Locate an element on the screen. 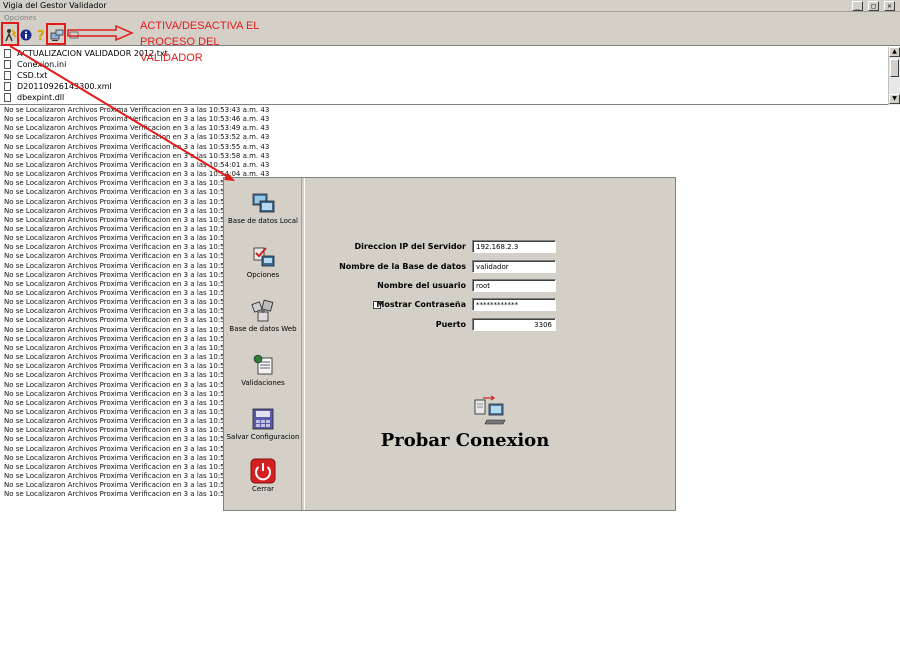 The image size is (900, 672). list-item: Conexion.ini is located at coordinates (35, 64).